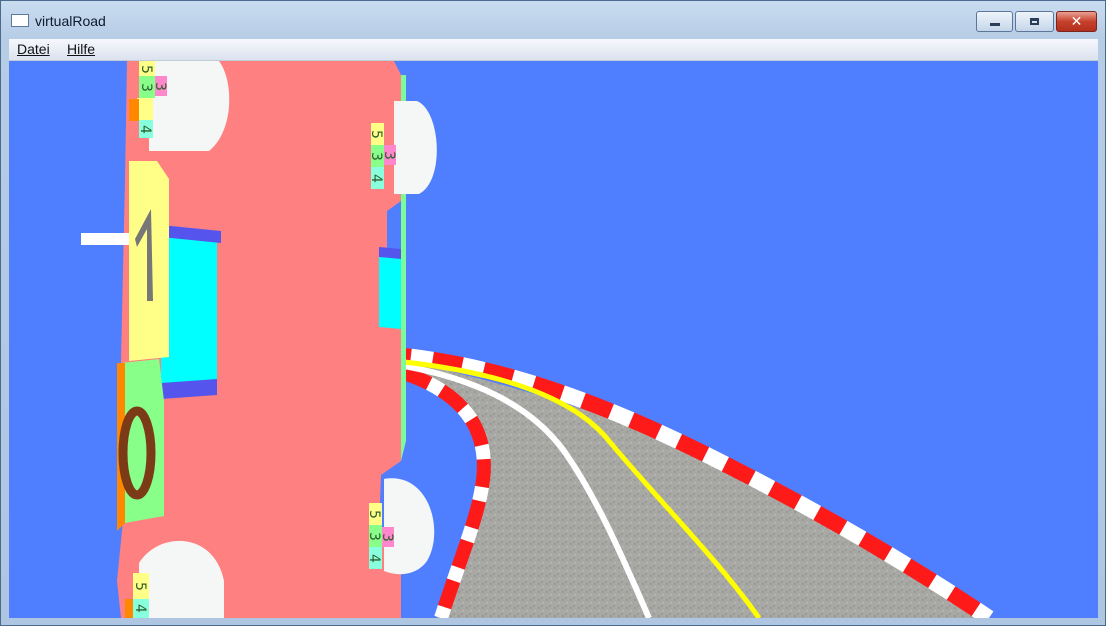 The image size is (1106, 626). Describe the element at coordinates (553, 50) in the screenshot. I see `menu-bar: Datei Hilfe` at that location.